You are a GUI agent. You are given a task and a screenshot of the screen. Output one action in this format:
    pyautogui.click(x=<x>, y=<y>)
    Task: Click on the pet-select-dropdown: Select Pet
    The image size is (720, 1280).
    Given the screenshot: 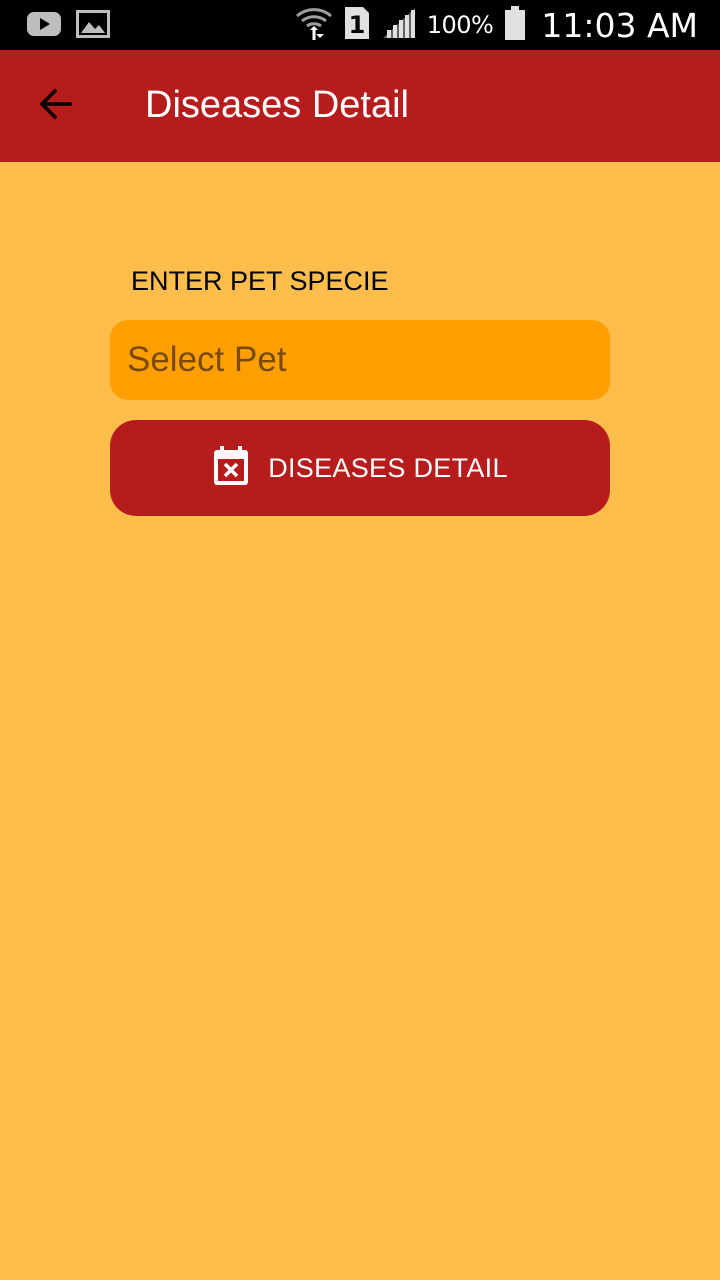 What is the action you would take?
    pyautogui.click(x=360, y=360)
    